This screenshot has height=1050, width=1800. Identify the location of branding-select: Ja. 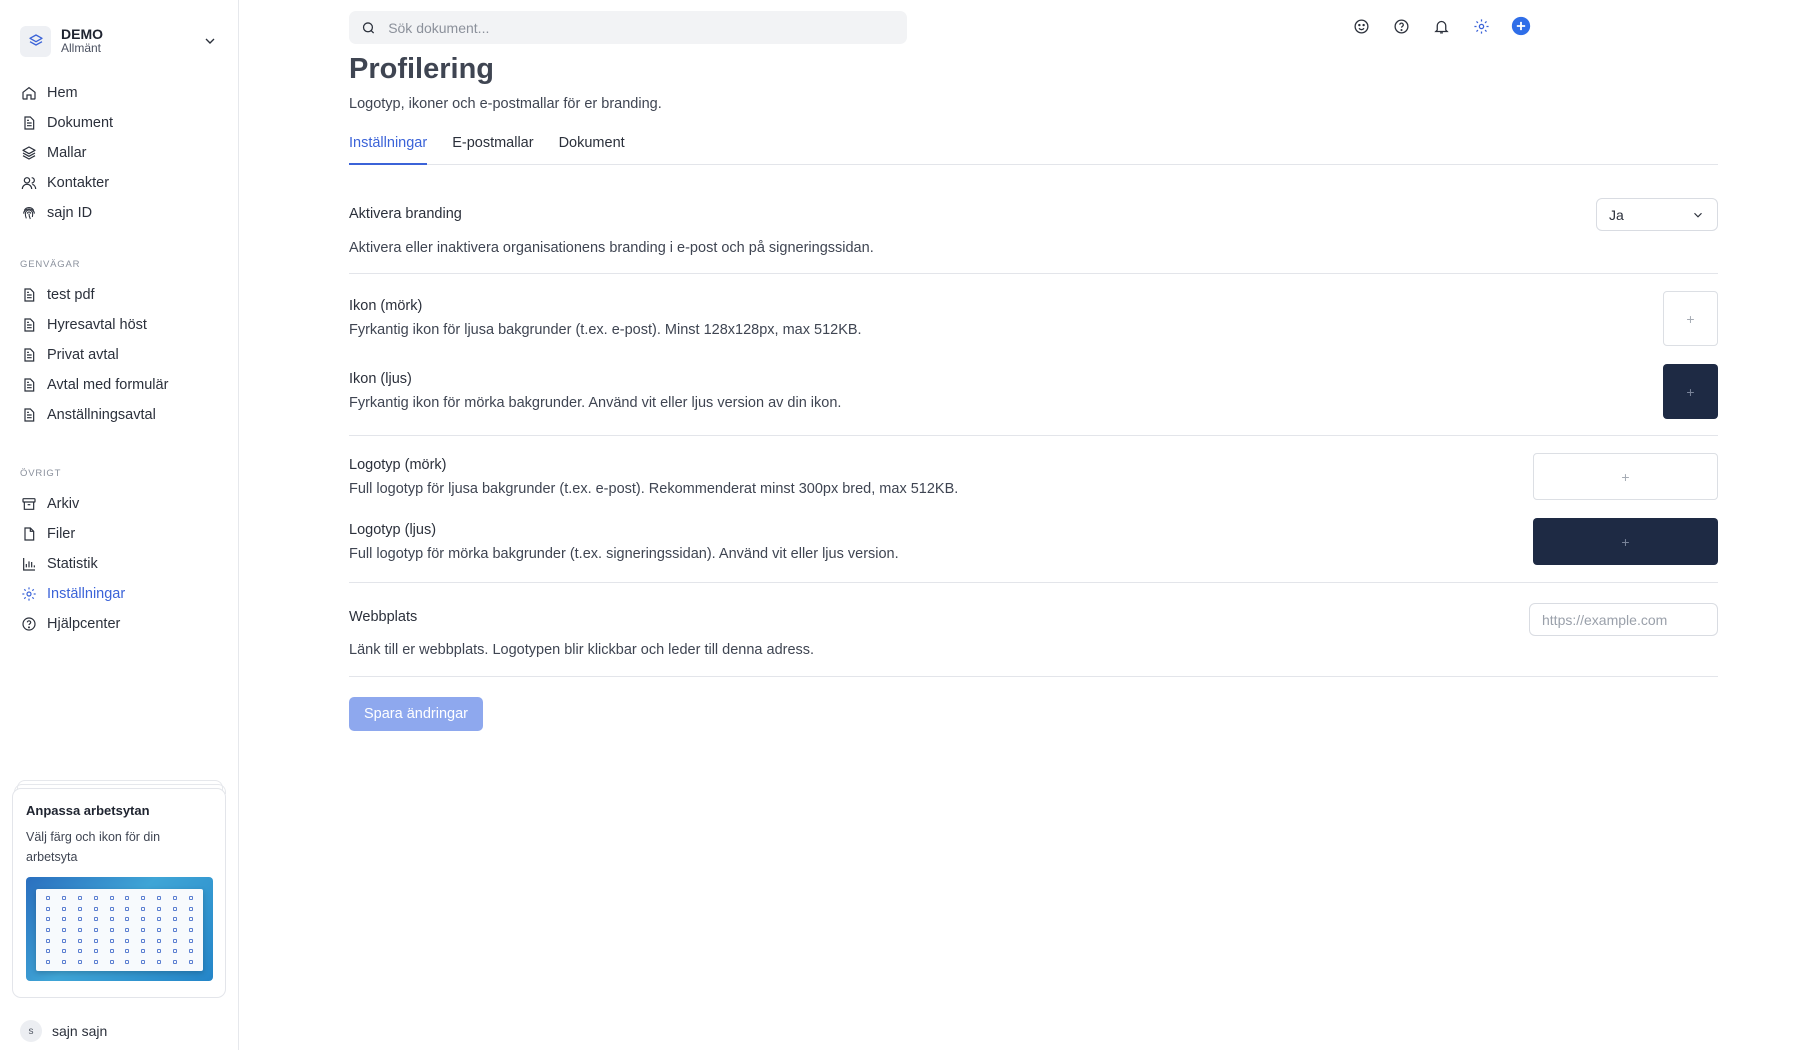
(1657, 214).